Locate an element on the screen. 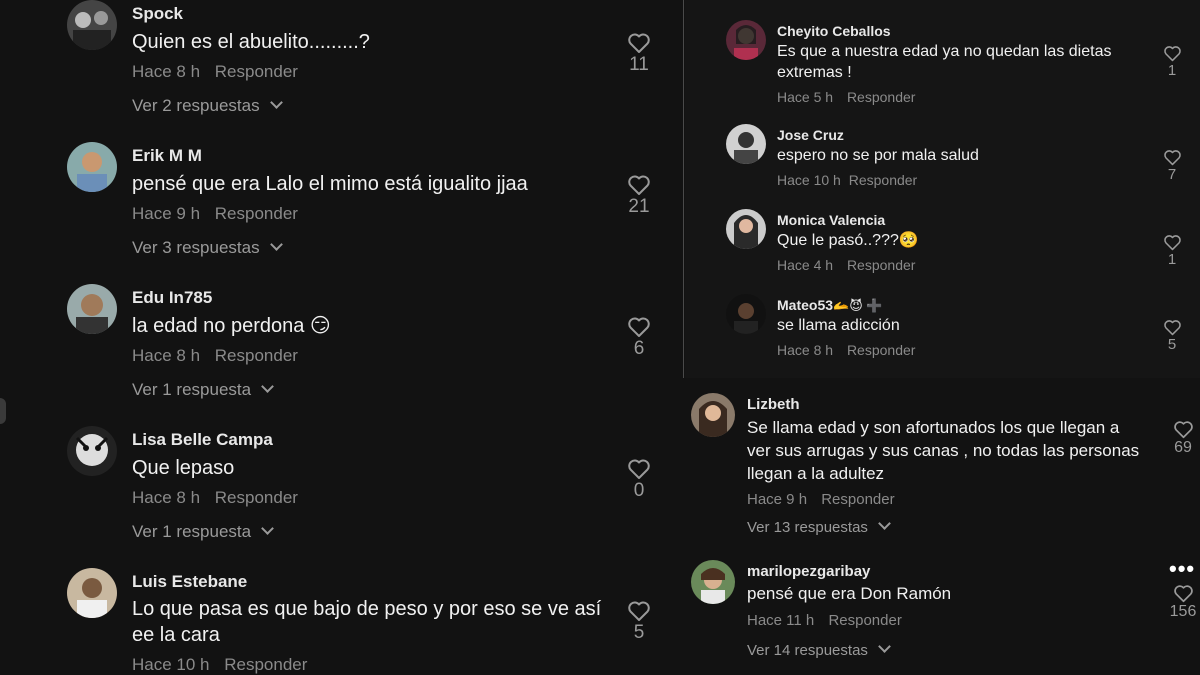  more-options-icon: ••• is located at coordinates (1182, 569).